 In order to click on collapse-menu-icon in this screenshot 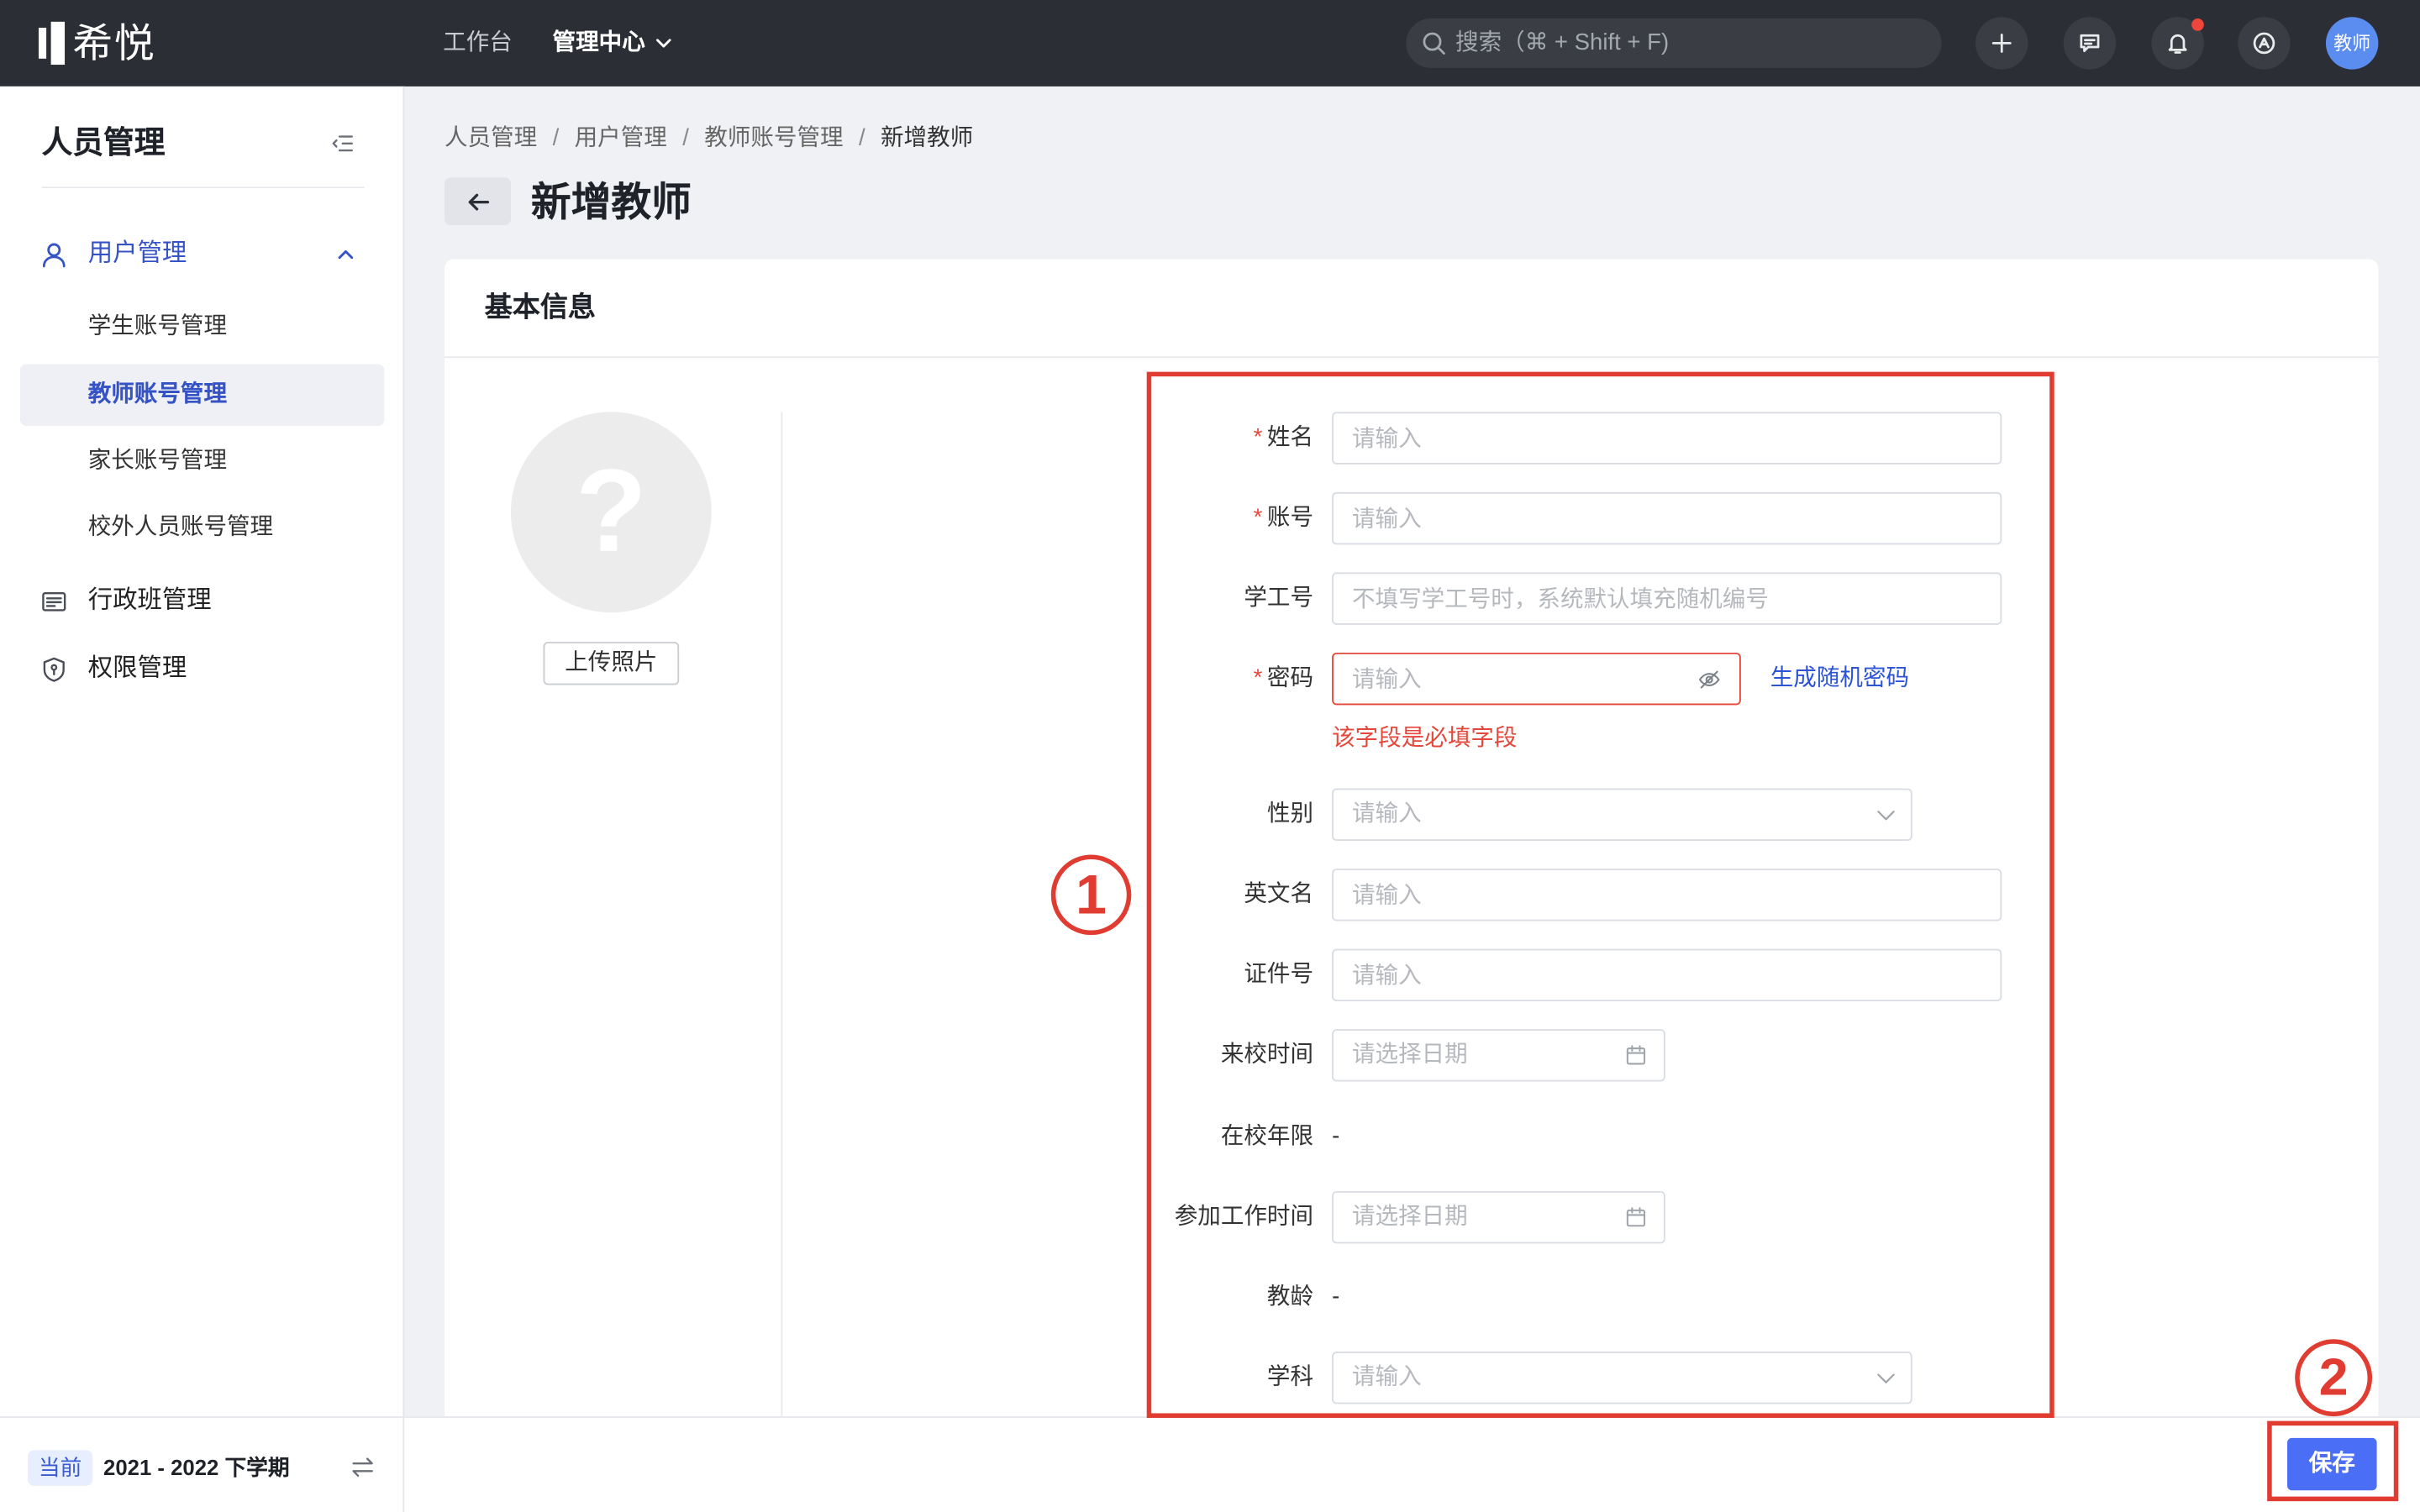, I will do `click(342, 143)`.